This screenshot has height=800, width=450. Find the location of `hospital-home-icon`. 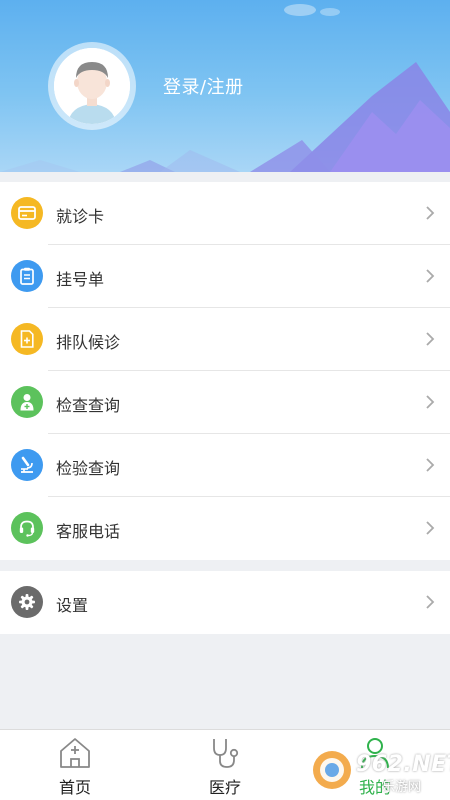

hospital-home-icon is located at coordinates (75, 753).